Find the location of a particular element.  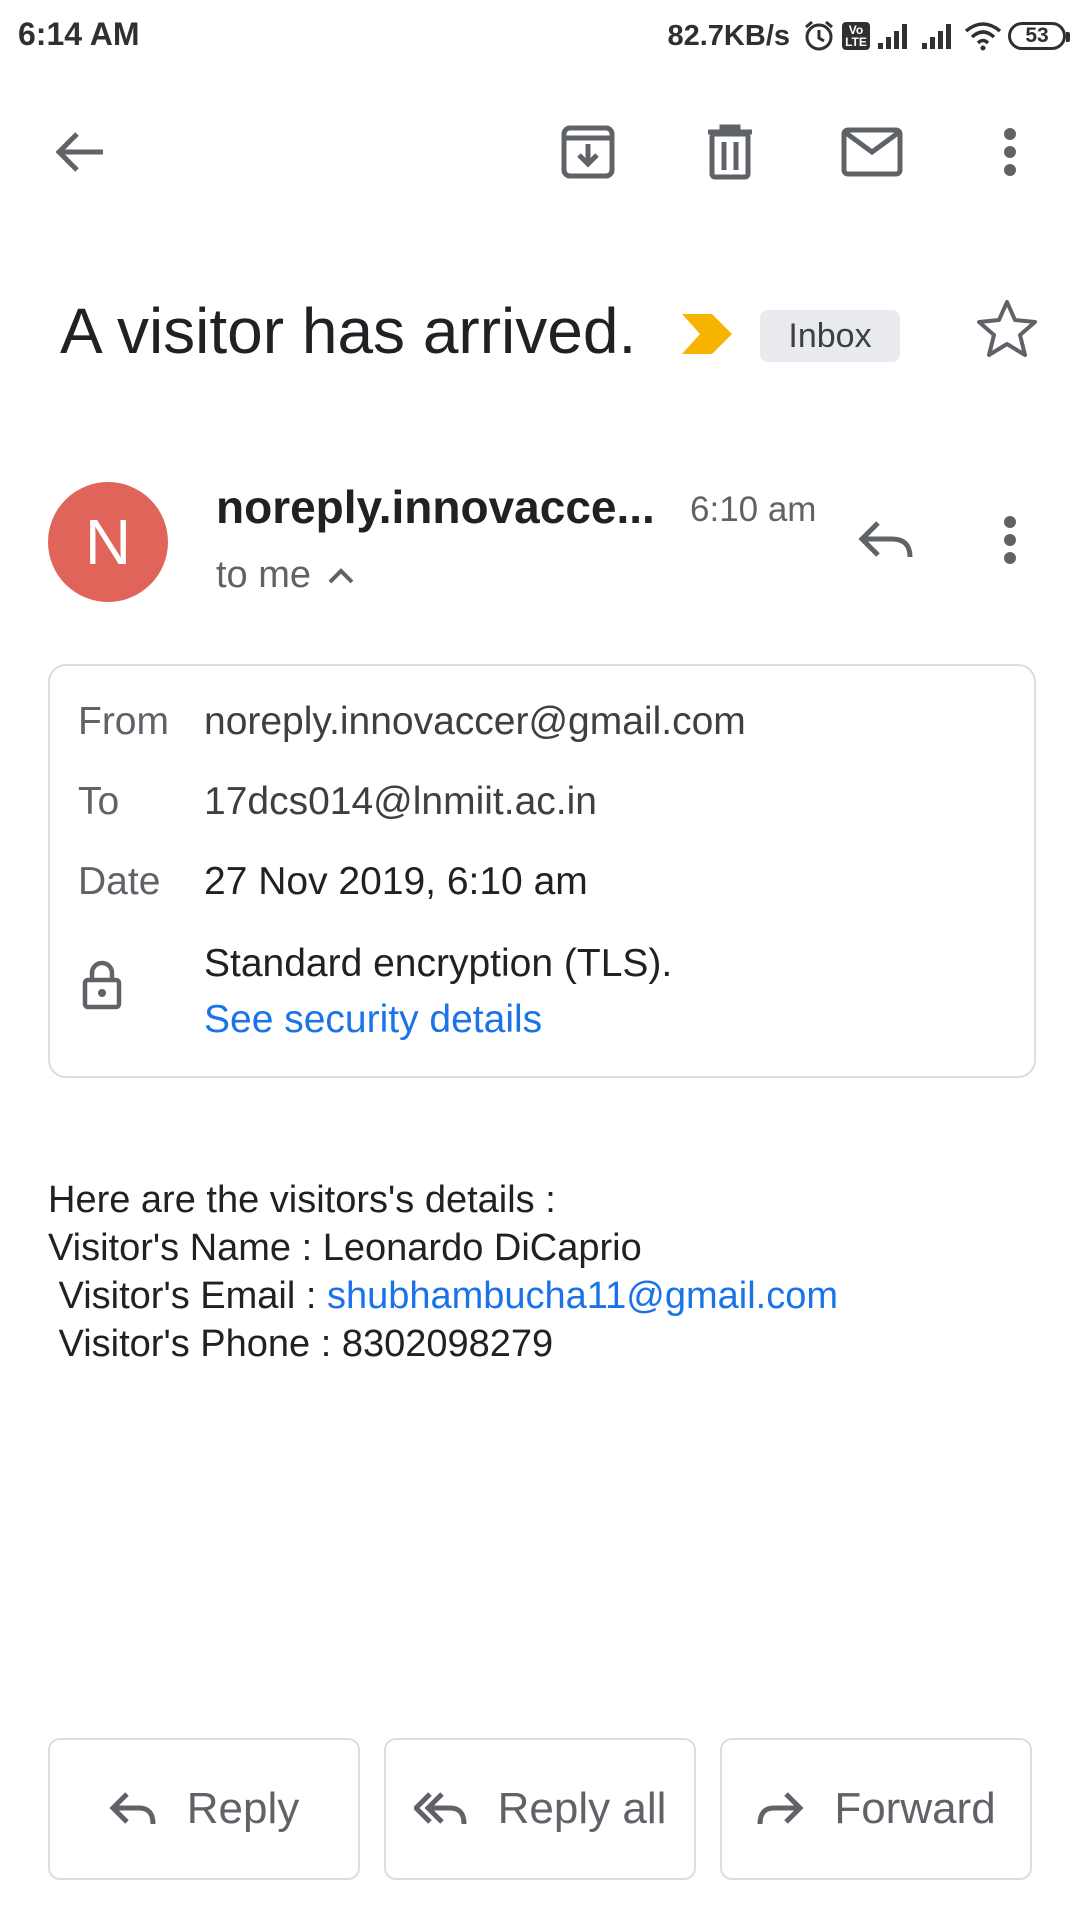

to-label: To is located at coordinates (99, 801).